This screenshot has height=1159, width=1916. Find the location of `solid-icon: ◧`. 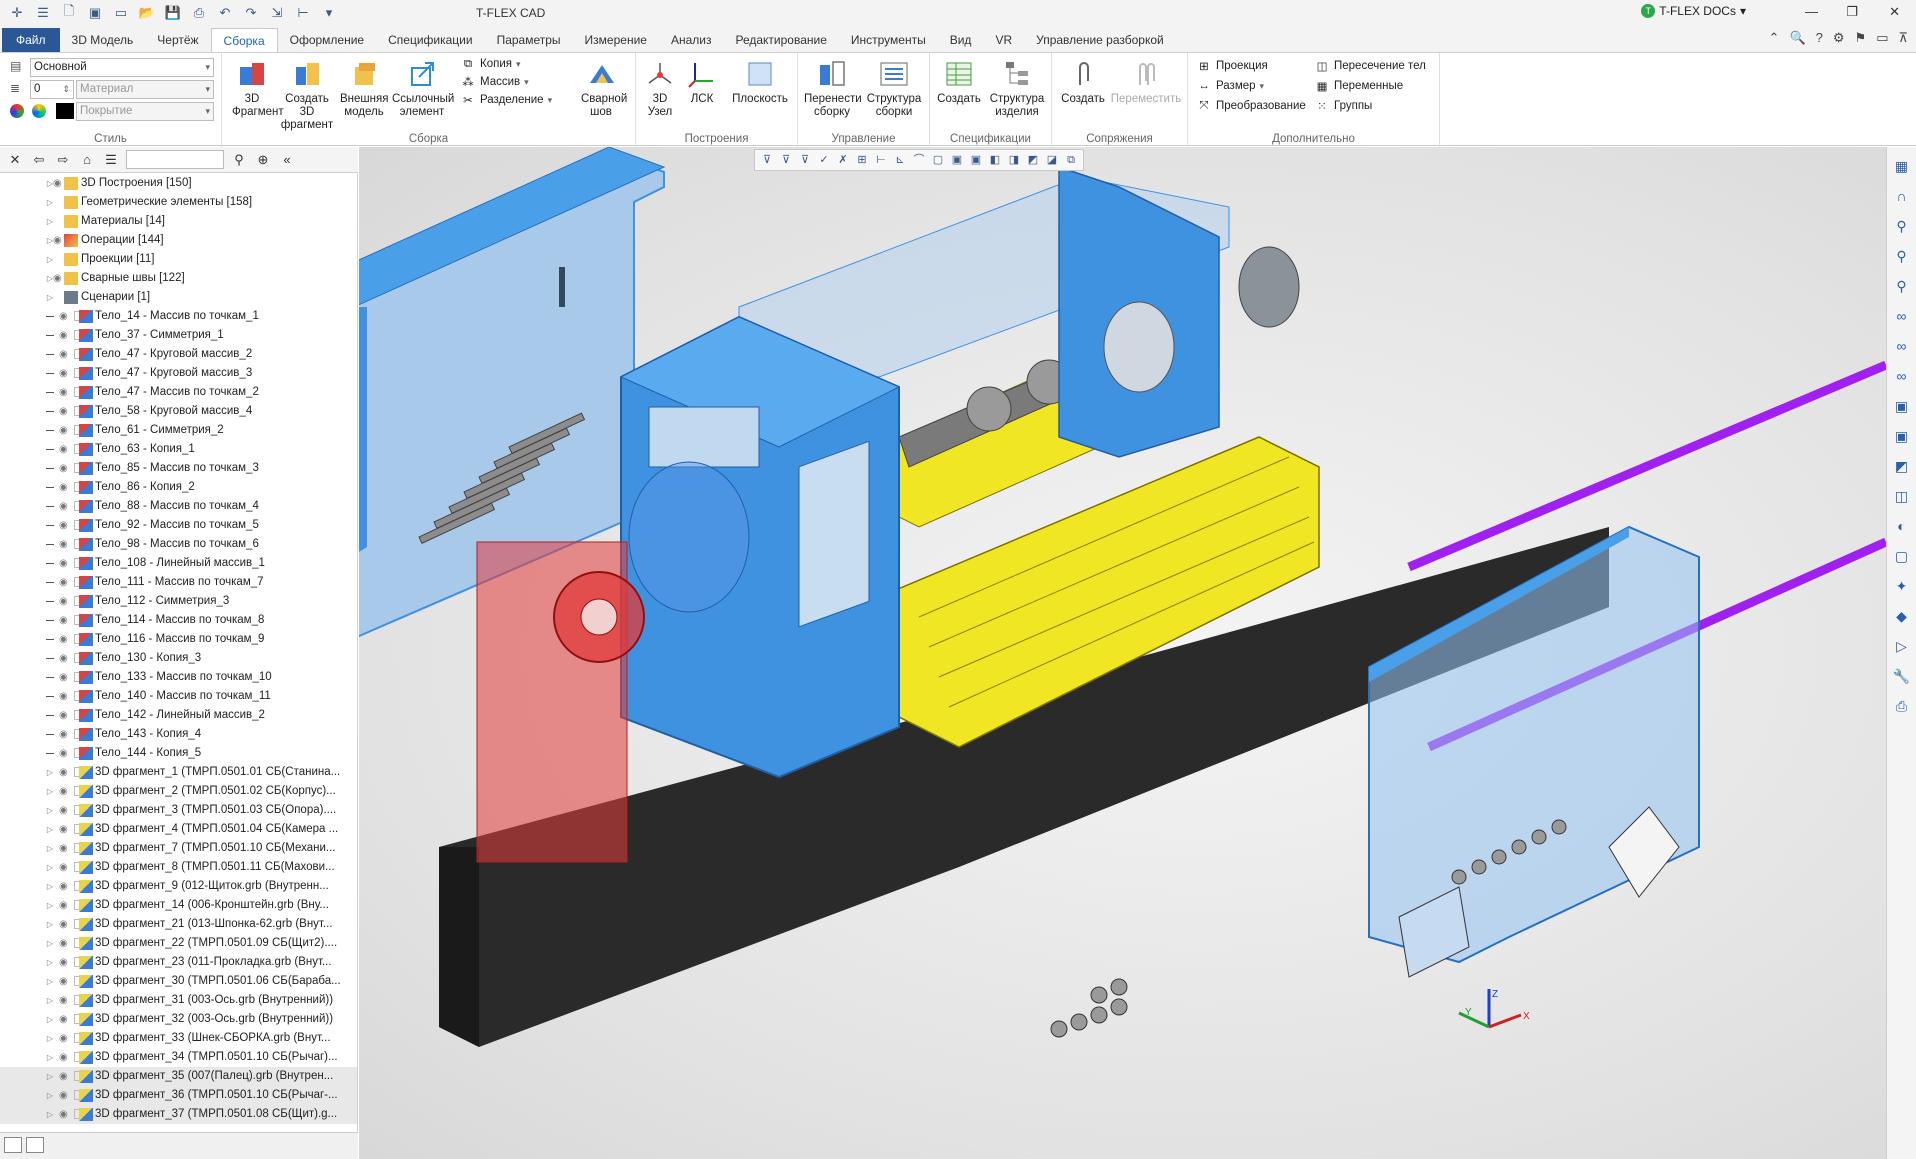

solid-icon: ◧ is located at coordinates (995, 160).